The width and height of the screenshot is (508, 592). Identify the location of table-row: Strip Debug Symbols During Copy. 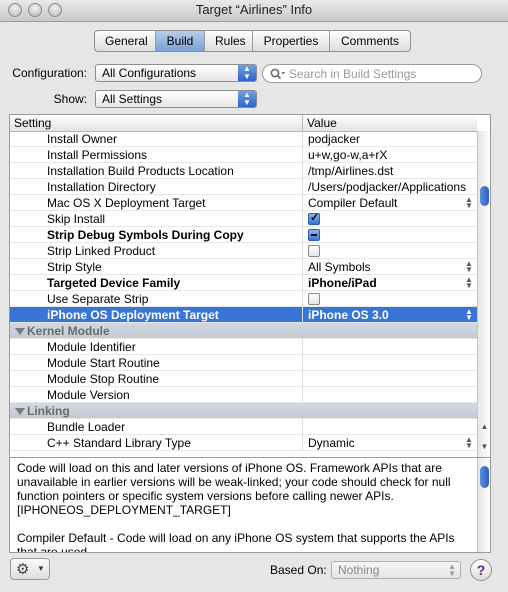
(243, 235).